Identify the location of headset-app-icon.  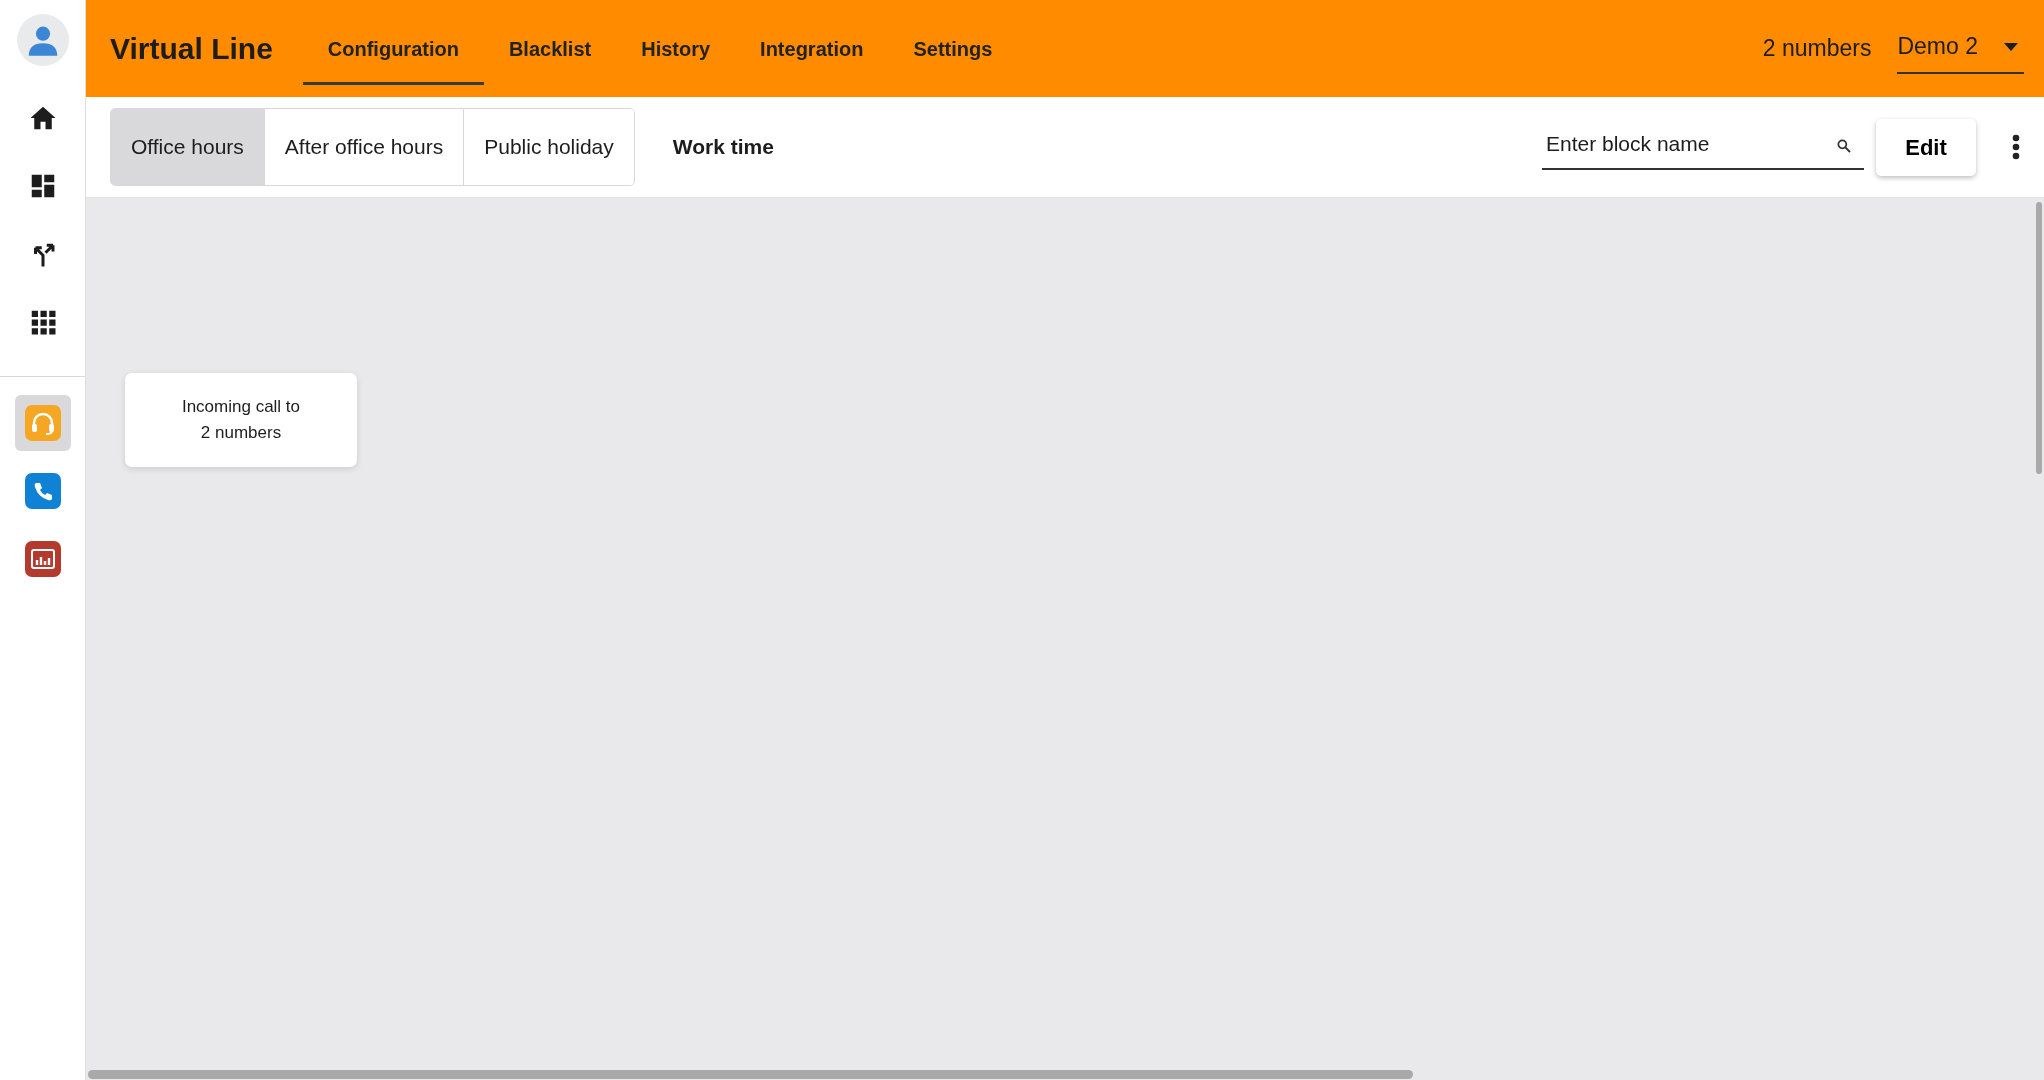
(42, 423).